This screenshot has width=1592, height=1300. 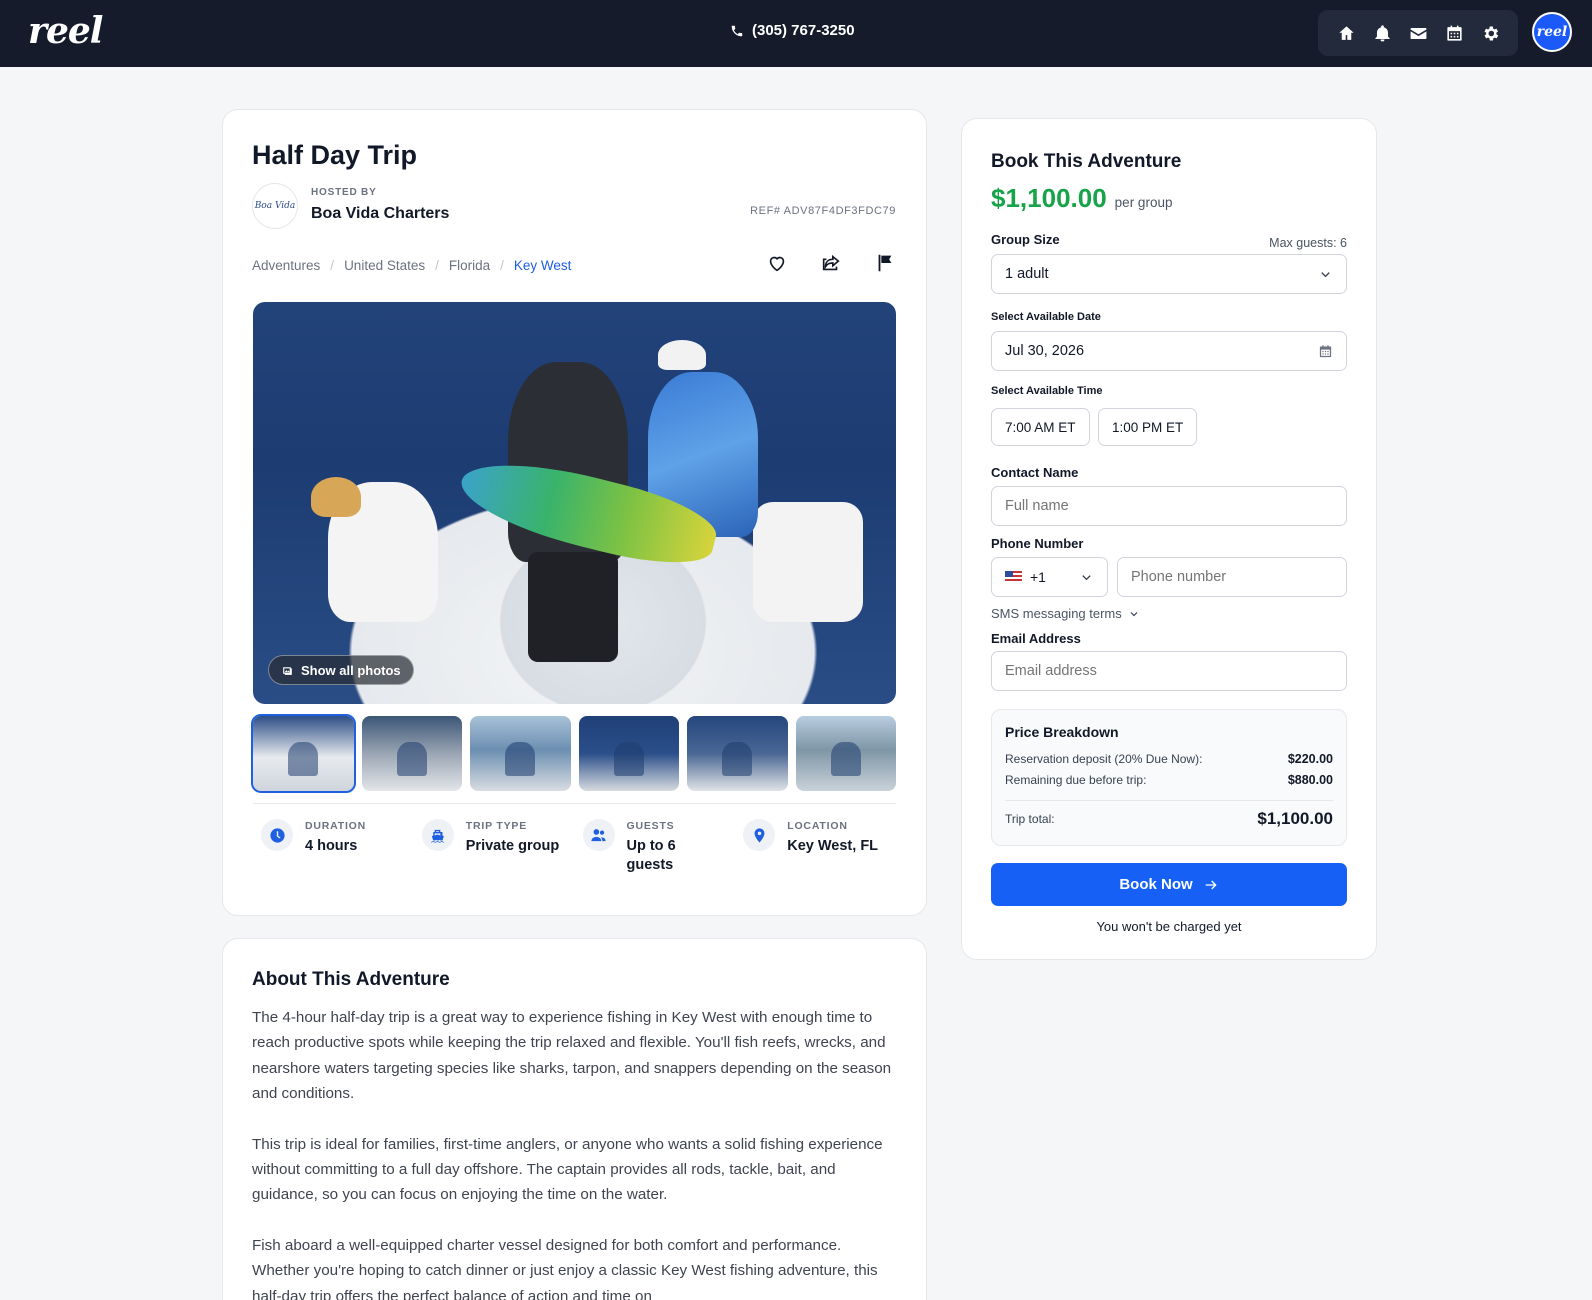 What do you see at coordinates (1490, 33) in the screenshot?
I see `gear-icon` at bounding box center [1490, 33].